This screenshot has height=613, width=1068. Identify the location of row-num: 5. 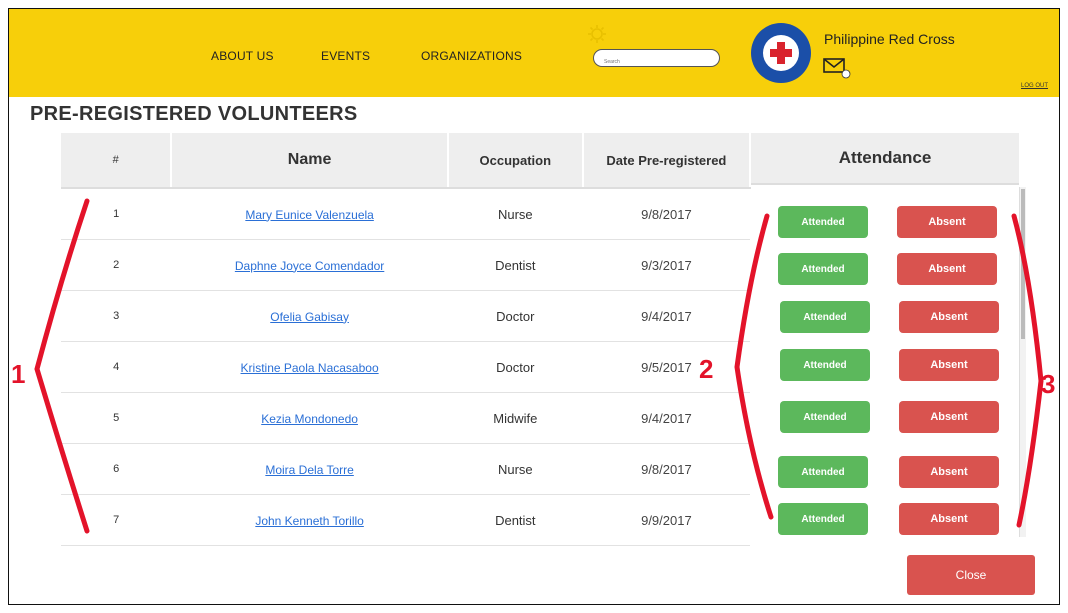
(116, 418).